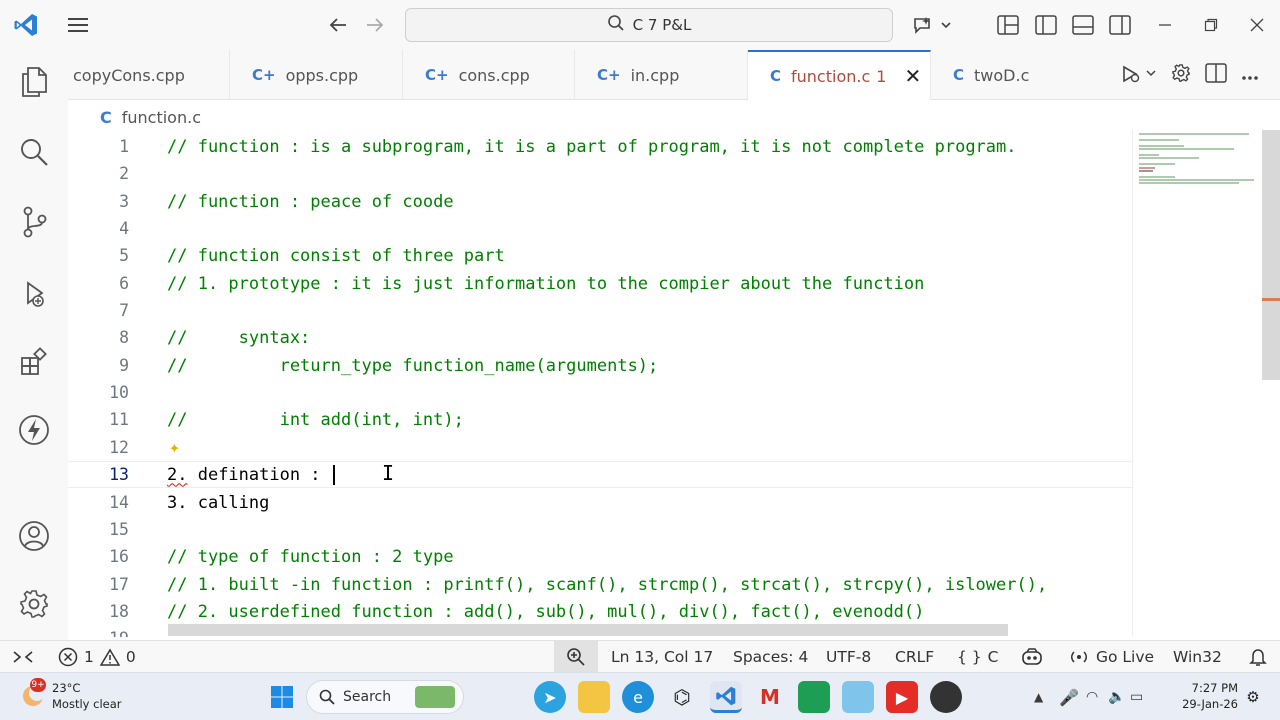  Describe the element at coordinates (858, 697) in the screenshot. I see `app-icon` at that location.